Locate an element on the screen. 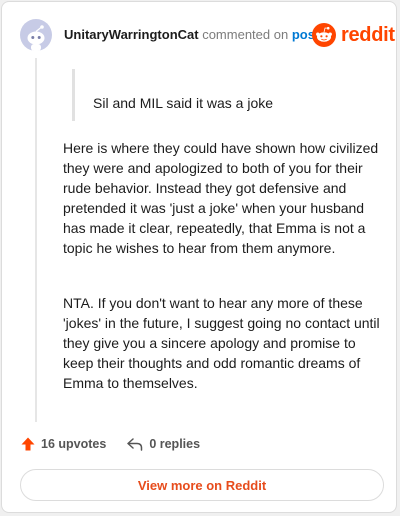  commented-on-text: commented on is located at coordinates (245, 34).